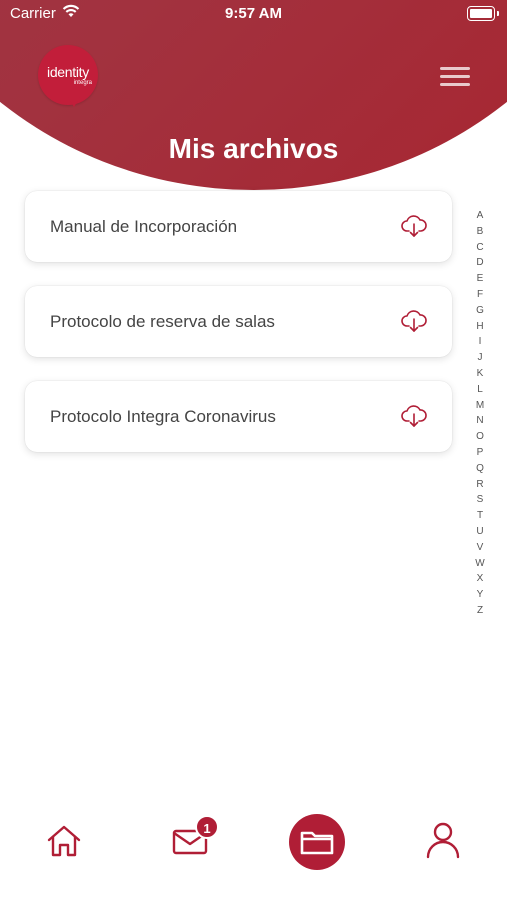 This screenshot has height=900, width=507. I want to click on status-time: 9:57 AM, so click(253, 13).